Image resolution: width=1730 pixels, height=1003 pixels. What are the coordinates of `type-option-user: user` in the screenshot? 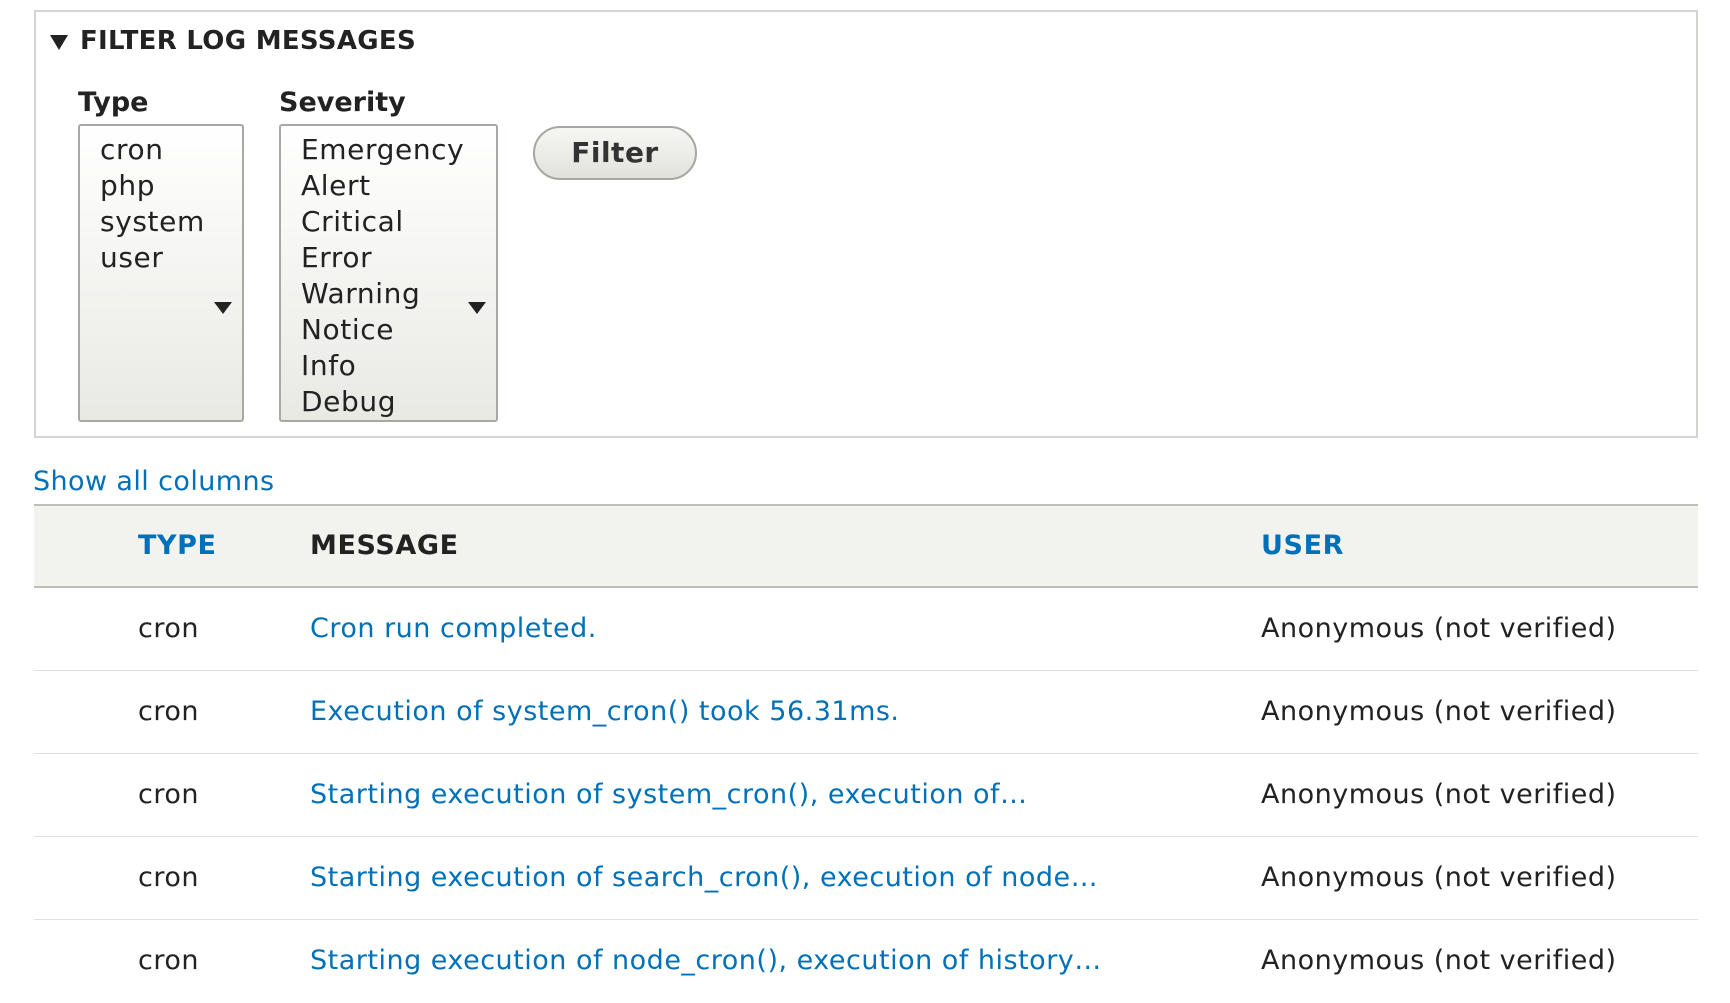 It's located at (161, 258).